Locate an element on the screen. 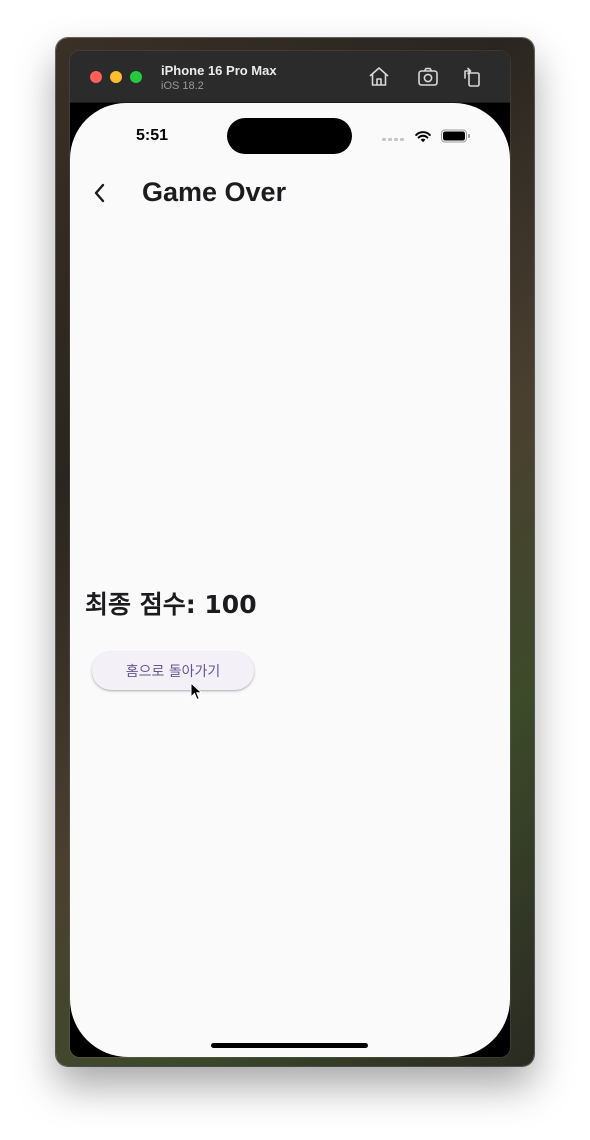  battery-icon is located at coordinates (455, 136).